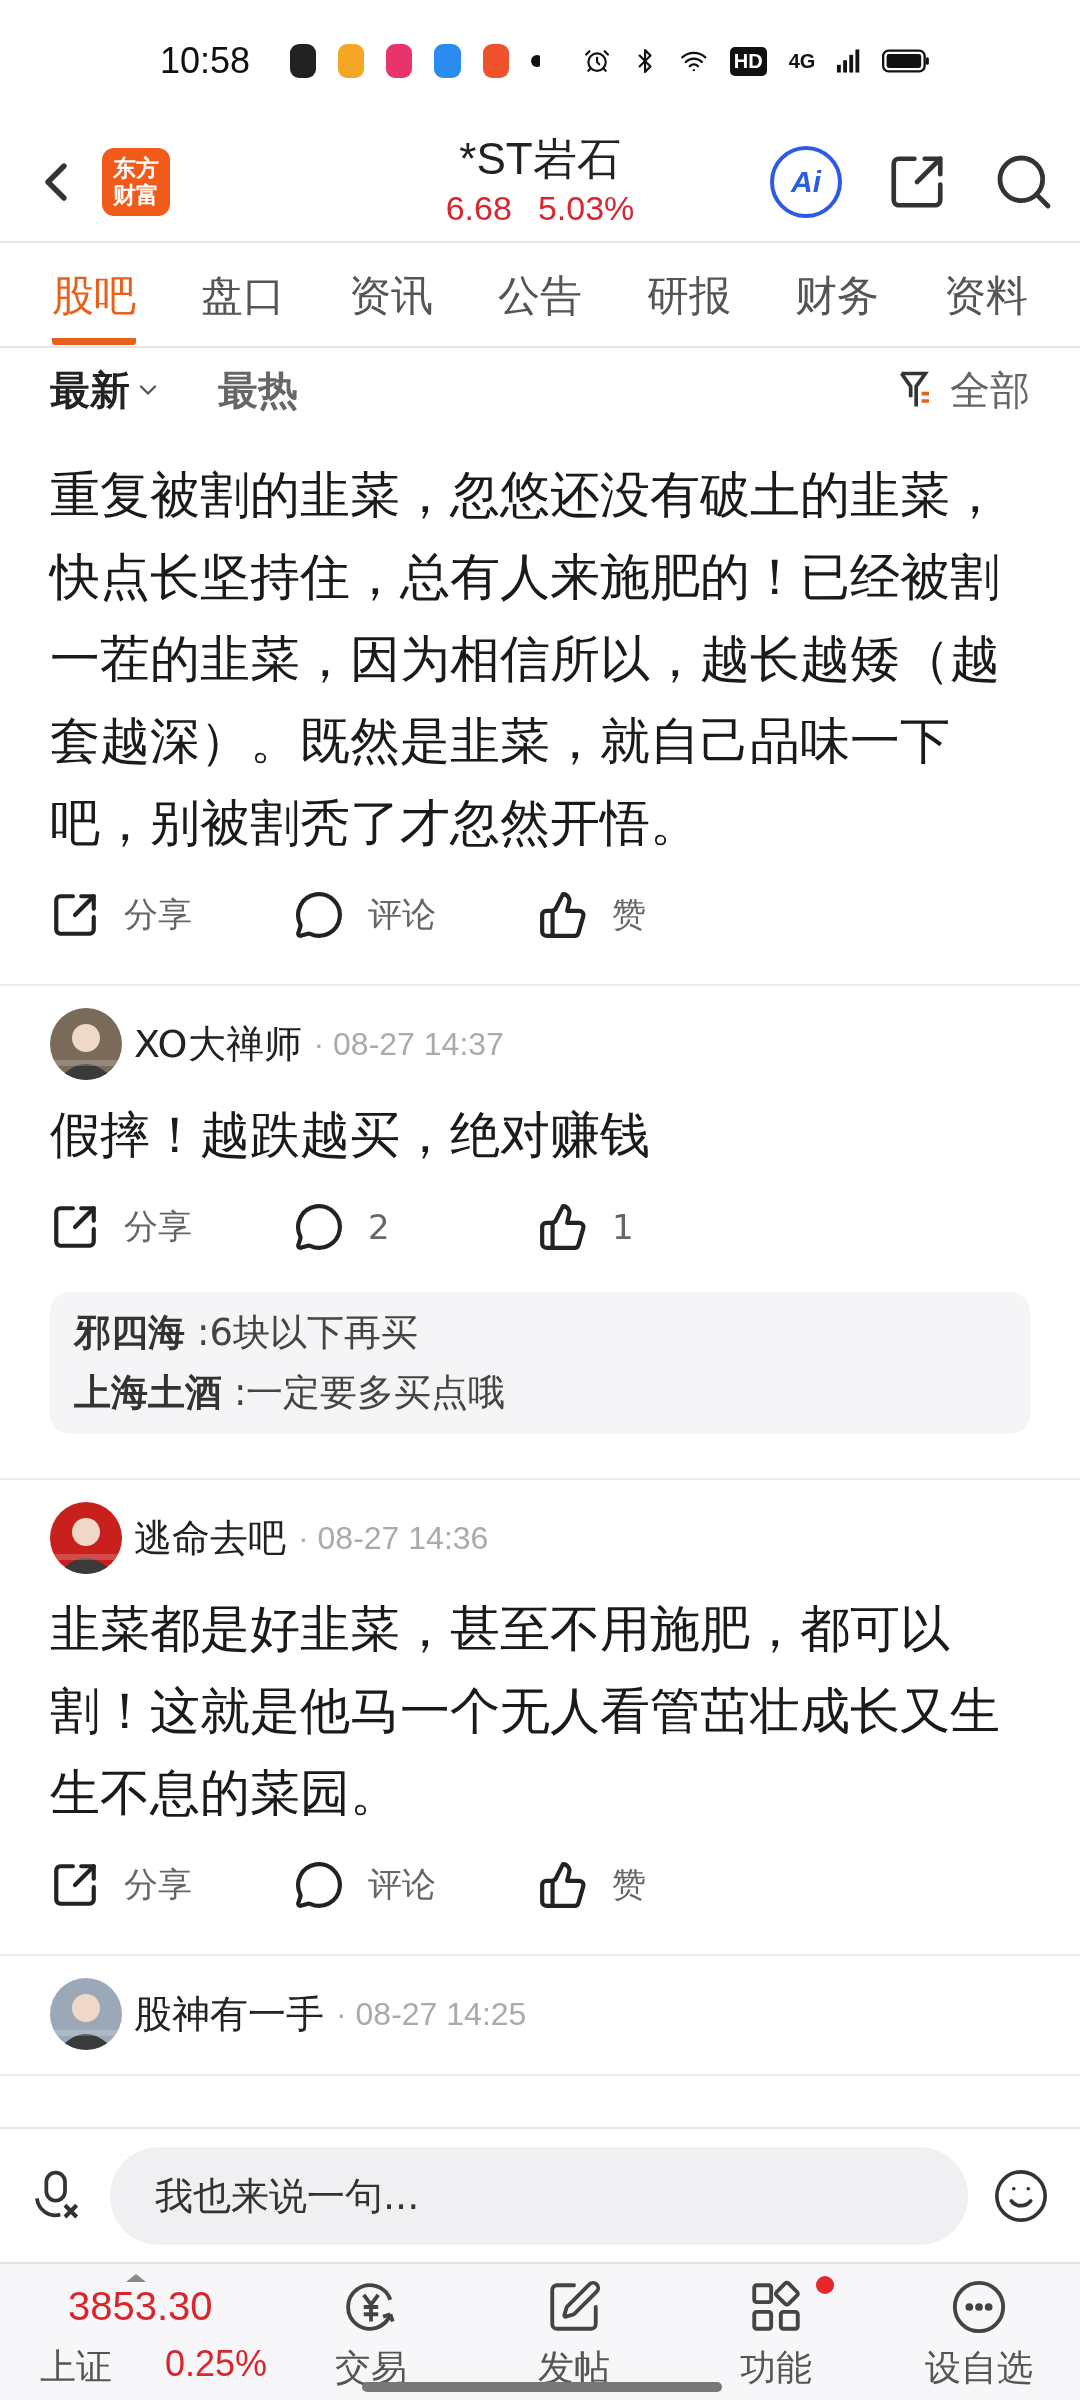 The height and width of the screenshot is (2400, 1080). What do you see at coordinates (660, 1227) in the screenshot?
I see `like-action: 1` at bounding box center [660, 1227].